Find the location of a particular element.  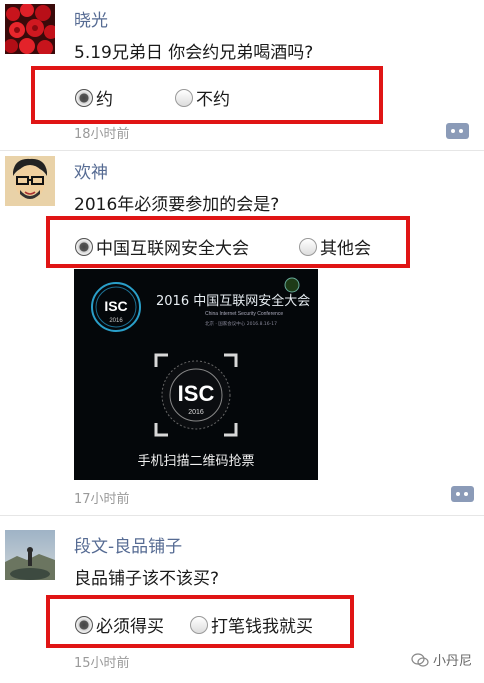

landscape-person-avatar-icon is located at coordinates (30, 555).